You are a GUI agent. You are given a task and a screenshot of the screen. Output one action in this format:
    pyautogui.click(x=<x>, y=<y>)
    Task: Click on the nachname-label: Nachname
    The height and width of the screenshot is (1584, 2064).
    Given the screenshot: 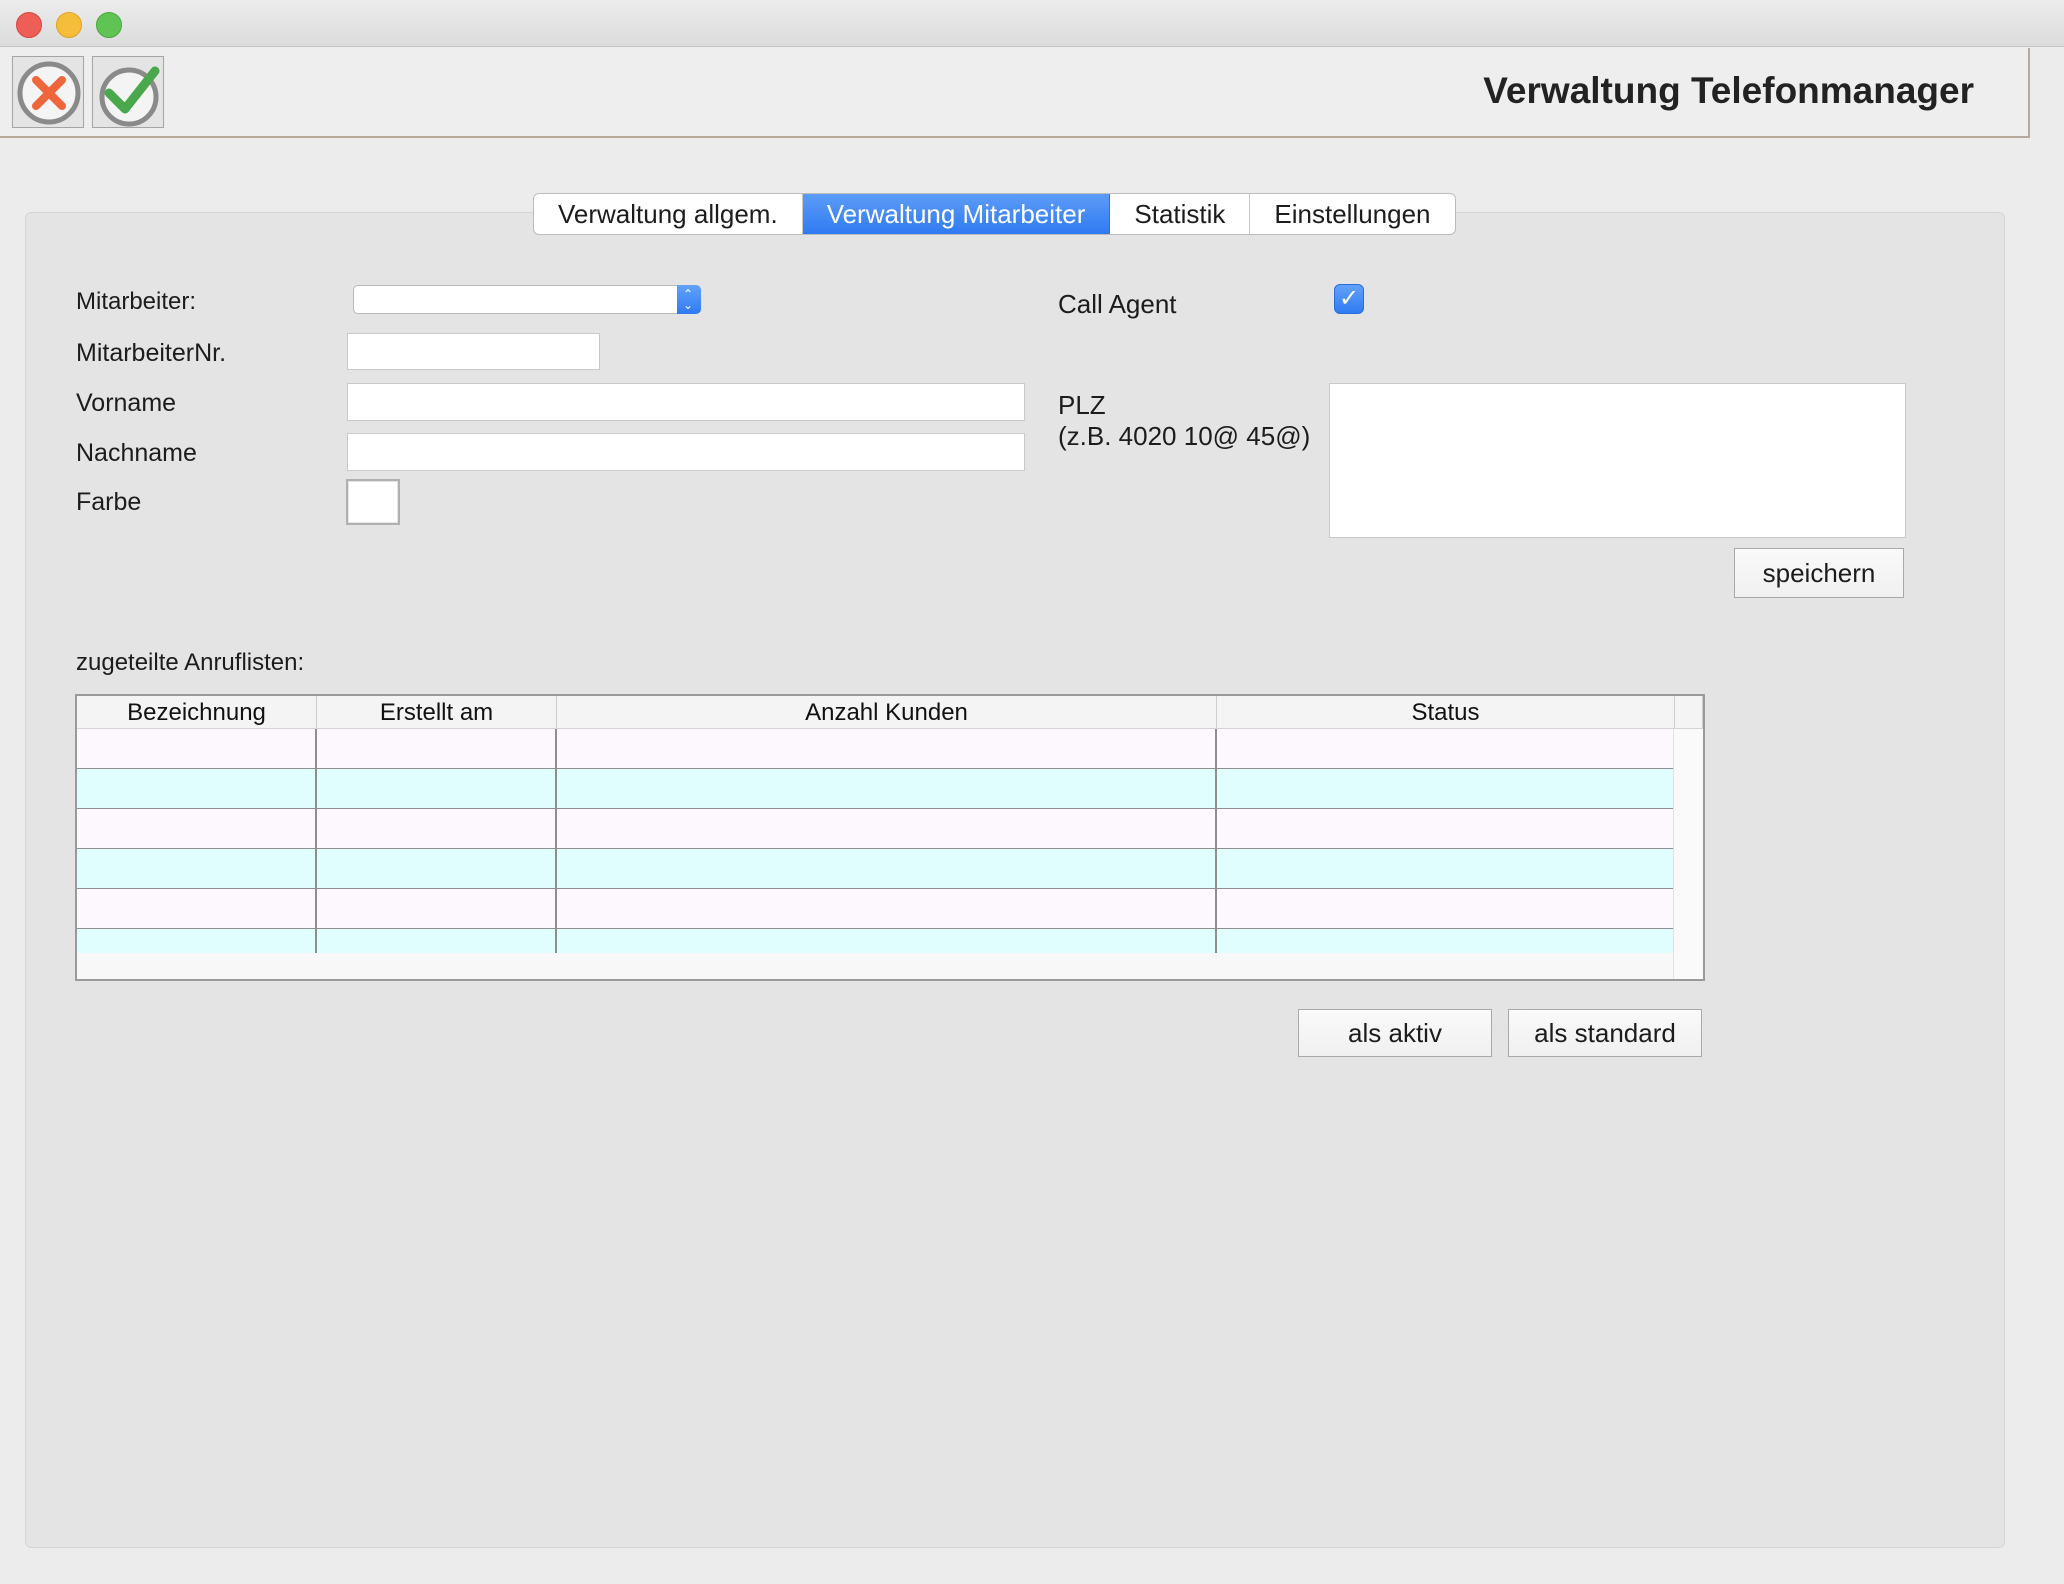 What is the action you would take?
    pyautogui.click(x=136, y=453)
    